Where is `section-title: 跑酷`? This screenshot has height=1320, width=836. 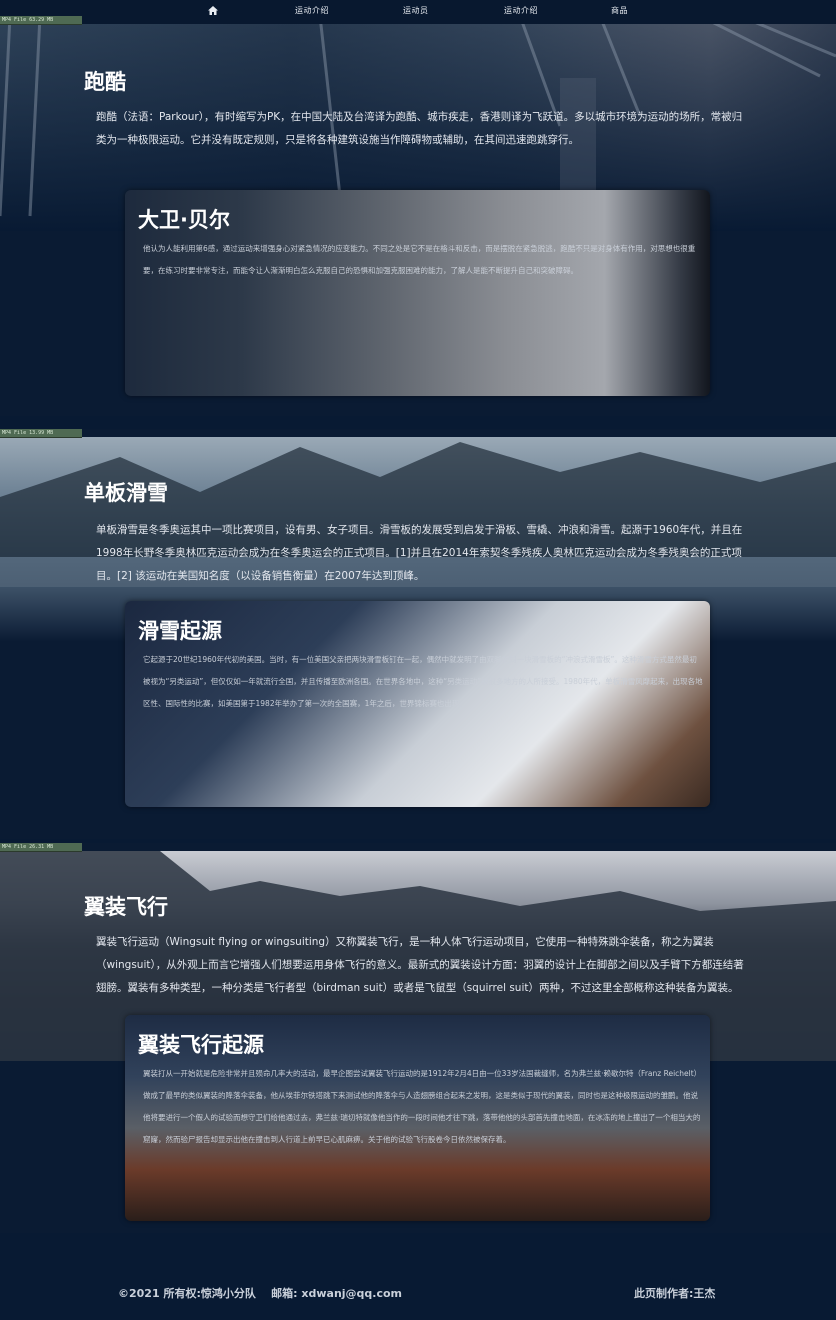
section-title: 跑酷 is located at coordinates (105, 82).